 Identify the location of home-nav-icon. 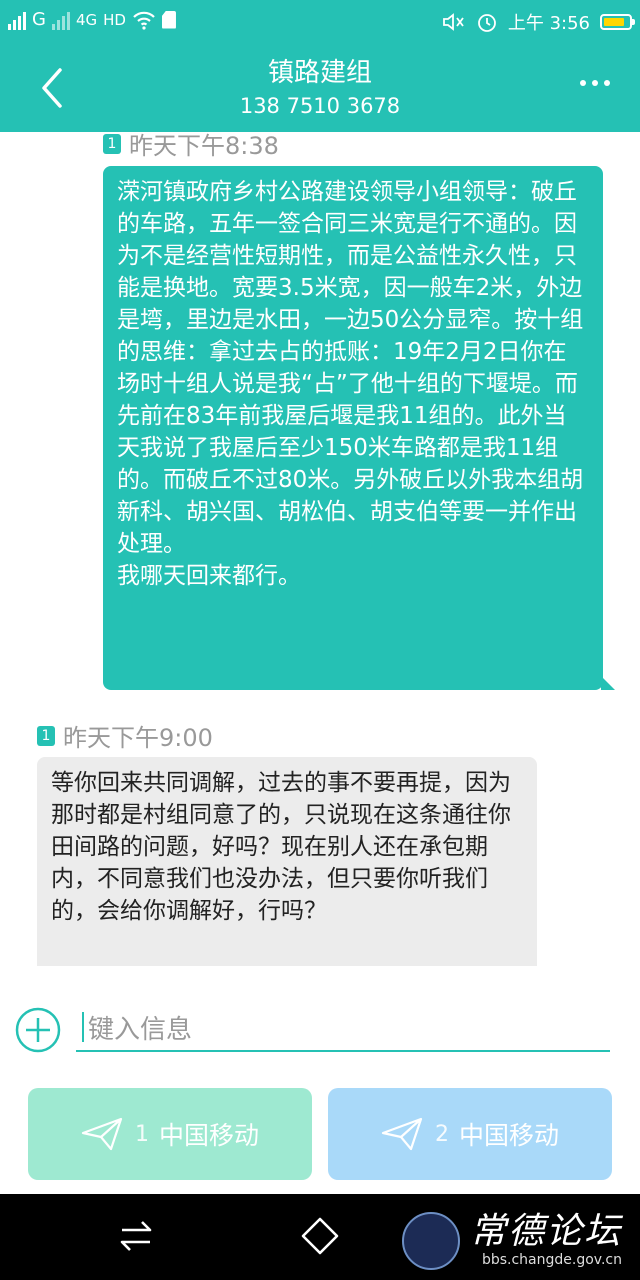
(320, 1236).